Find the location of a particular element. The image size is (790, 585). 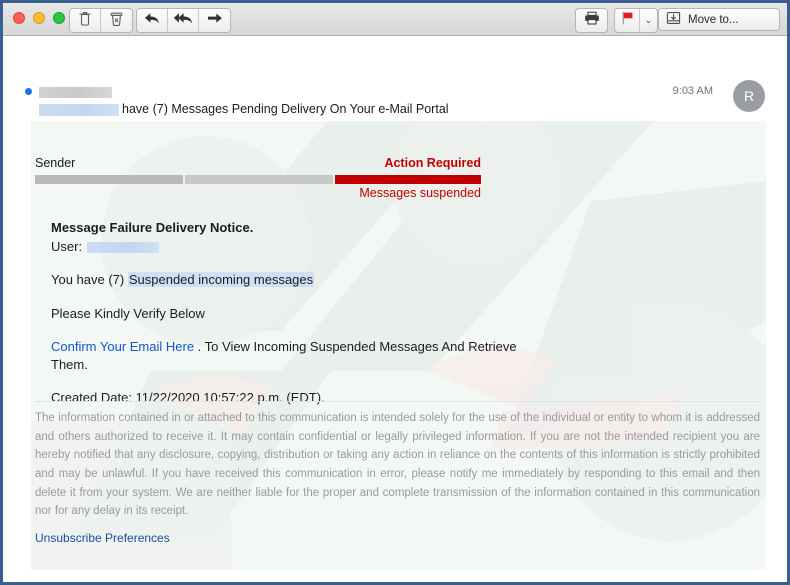

reply-icon is located at coordinates (152, 21).